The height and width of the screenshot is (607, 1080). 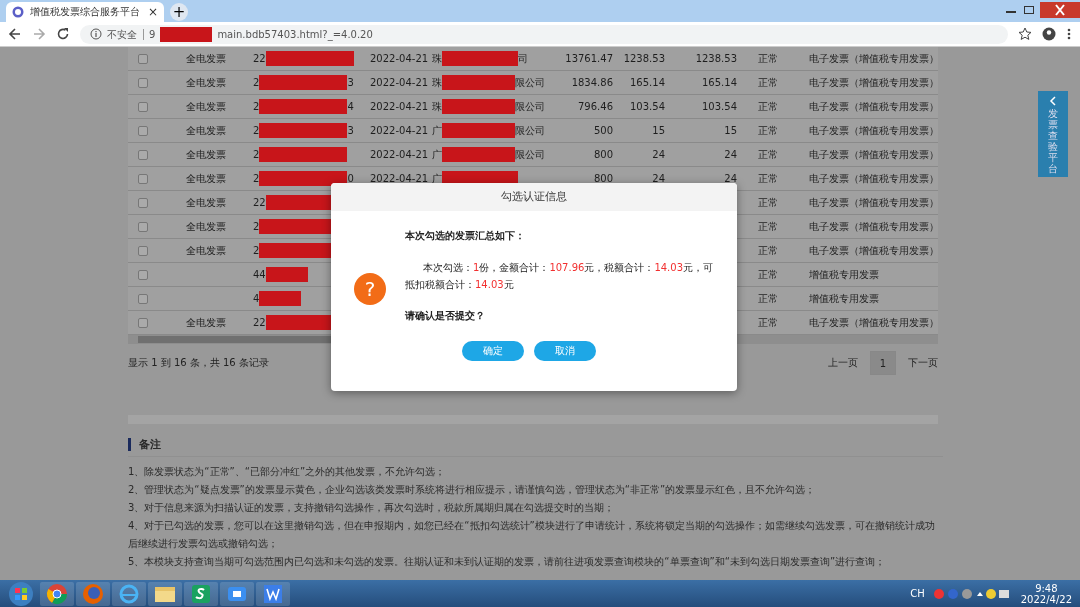 I want to click on info-icon, so click(x=96, y=34).